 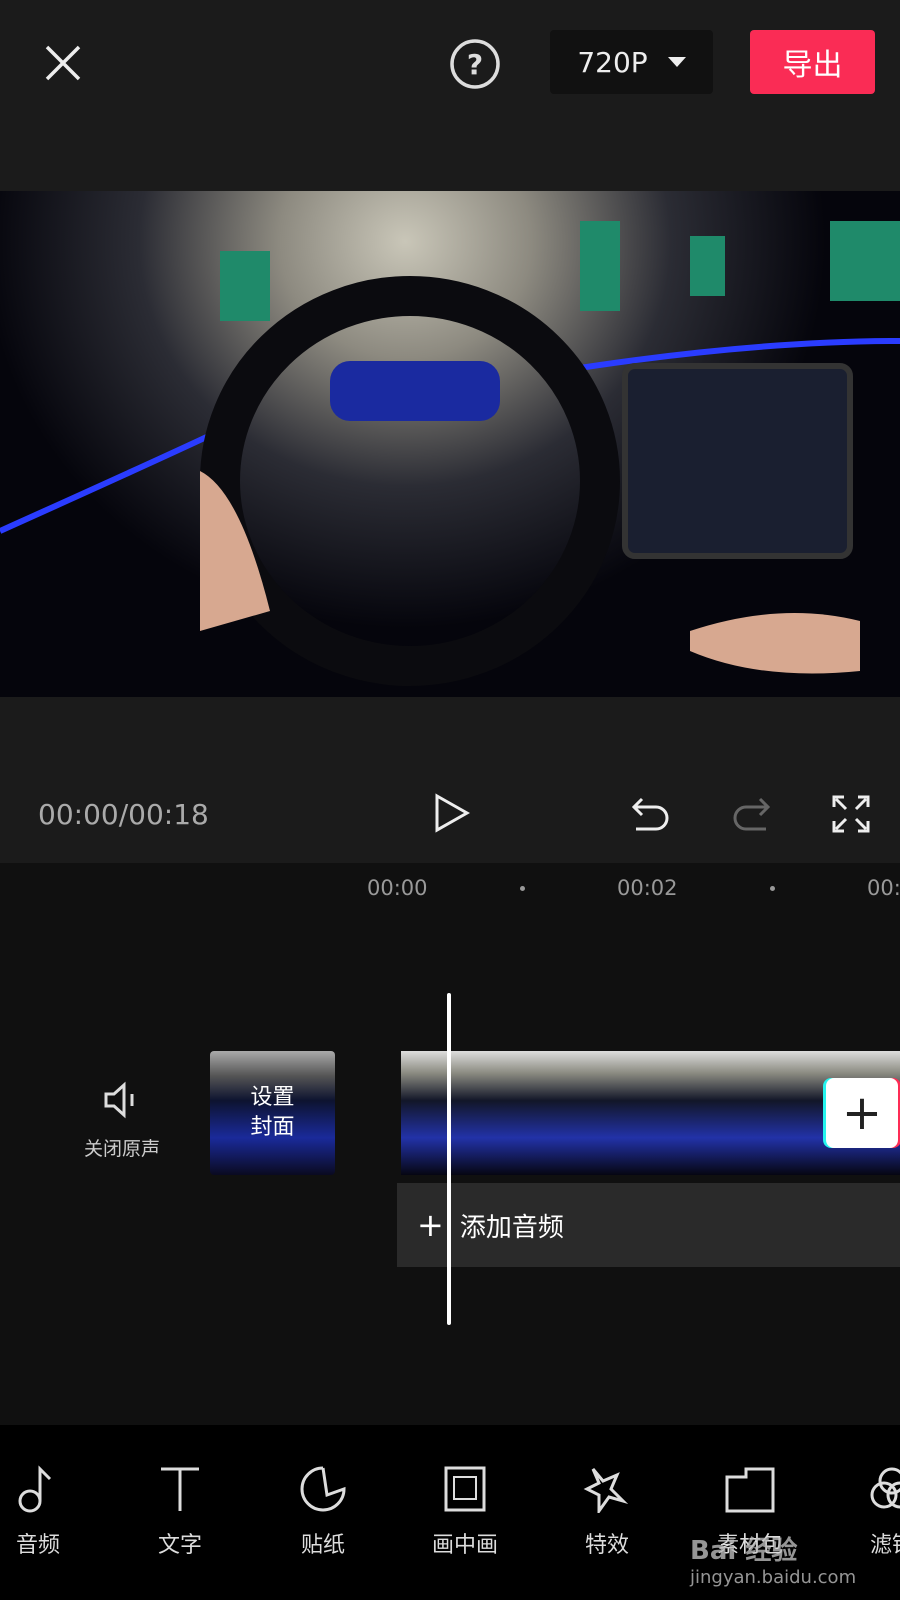 What do you see at coordinates (612, 62) in the screenshot?
I see `resolution-value: 720P` at bounding box center [612, 62].